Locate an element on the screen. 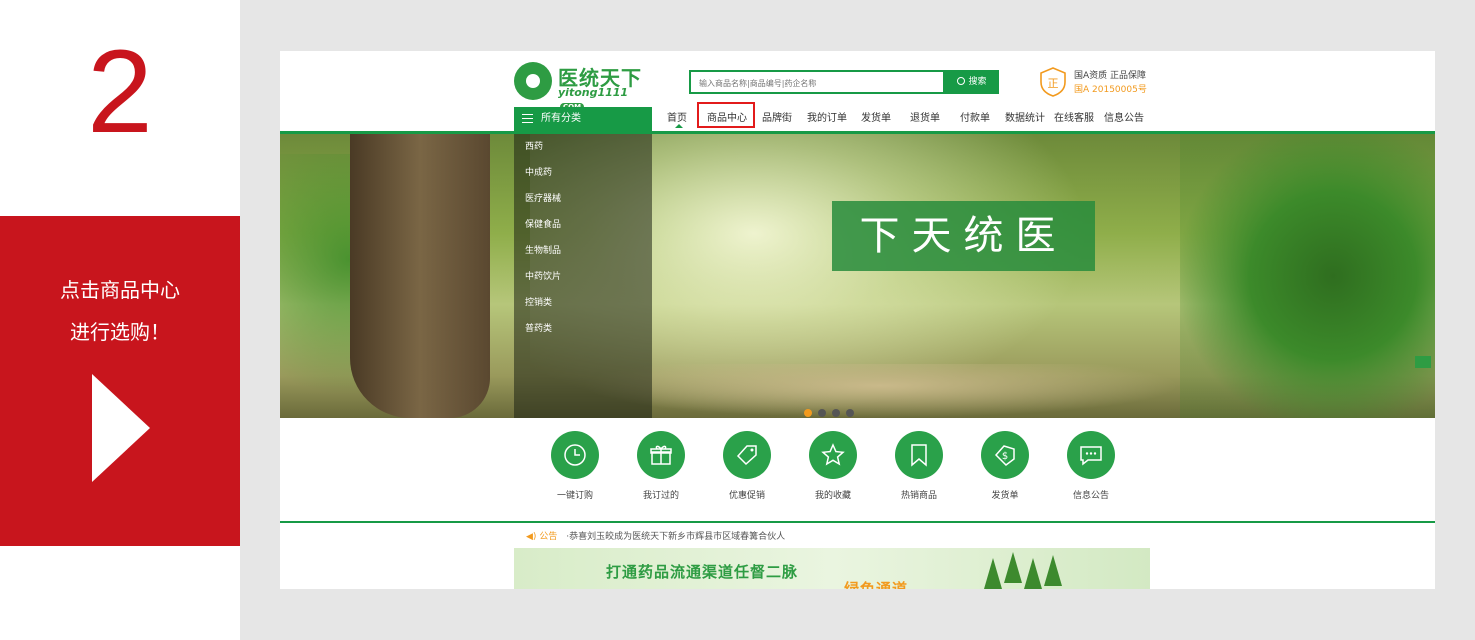 The width and height of the screenshot is (1475, 640). speaker-icon: ◀) is located at coordinates (531, 537).